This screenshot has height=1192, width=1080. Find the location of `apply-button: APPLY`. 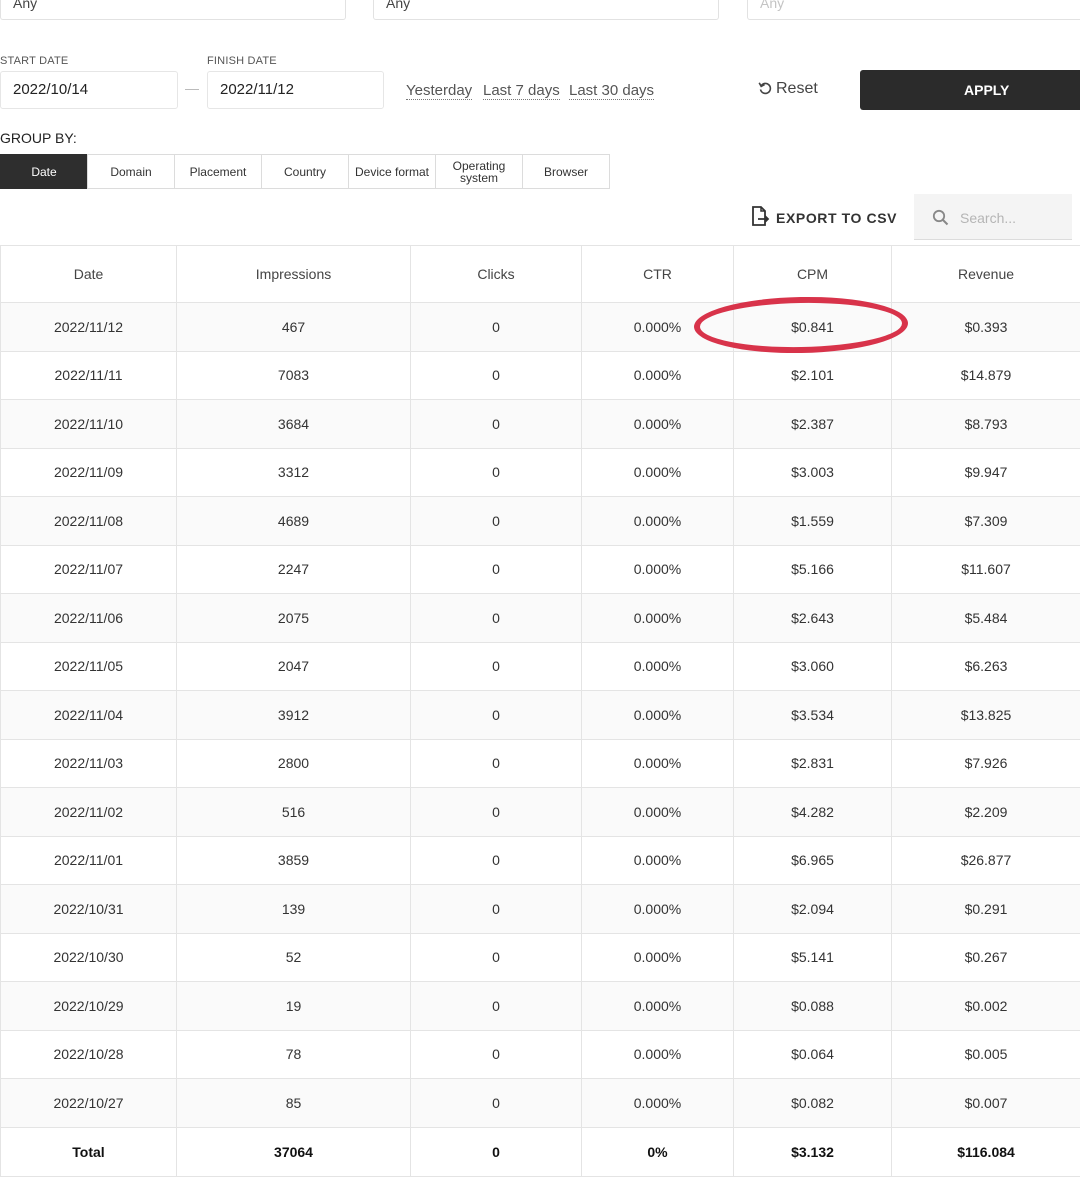

apply-button: APPLY is located at coordinates (970, 90).